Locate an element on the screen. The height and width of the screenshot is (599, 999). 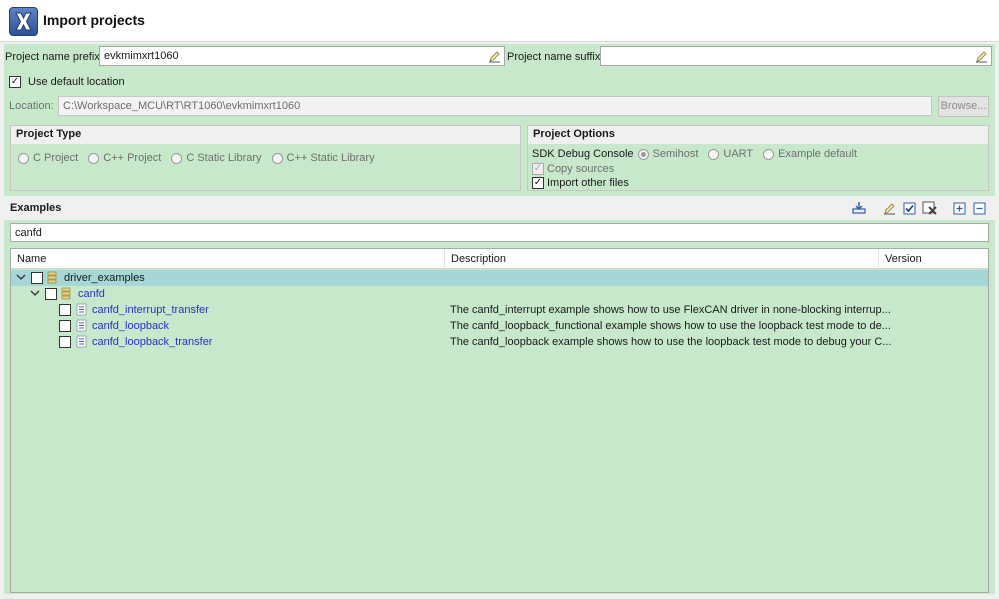
cpp-project-label: C++ Project is located at coordinates (132, 158).